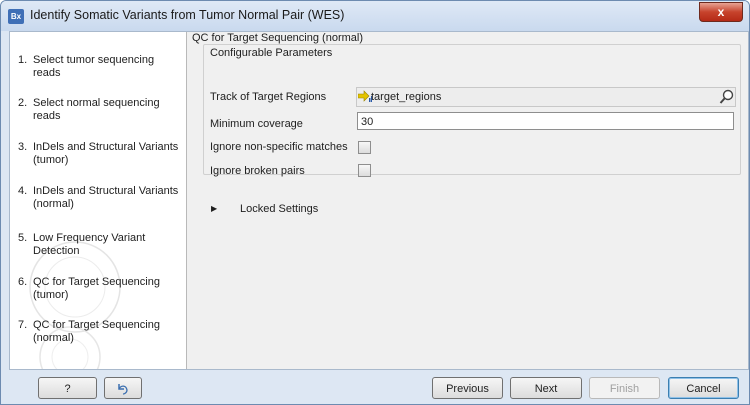 This screenshot has height=405, width=750. Describe the element at coordinates (277, 38) in the screenshot. I see `section-title: QC for Target Sequencing (normal)` at that location.